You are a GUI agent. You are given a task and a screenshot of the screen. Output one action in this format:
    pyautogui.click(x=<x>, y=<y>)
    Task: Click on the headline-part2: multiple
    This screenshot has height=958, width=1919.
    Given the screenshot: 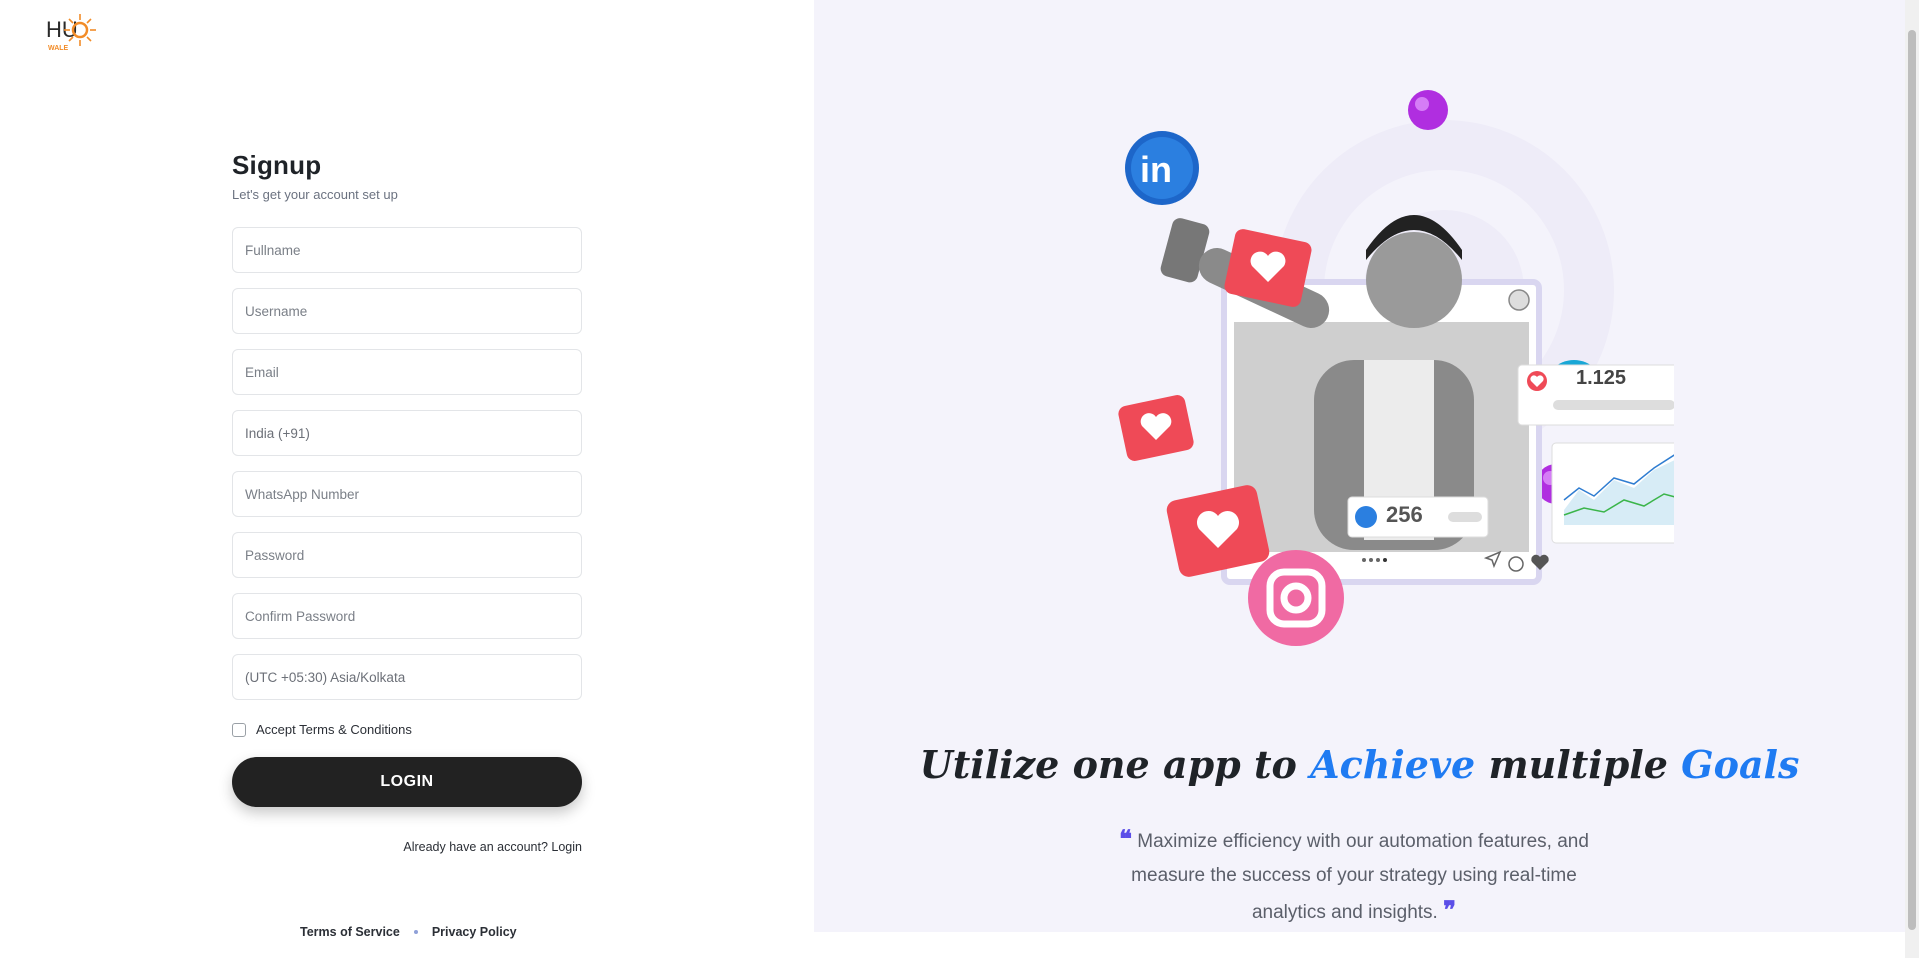 What is the action you would take?
    pyautogui.click(x=1578, y=764)
    